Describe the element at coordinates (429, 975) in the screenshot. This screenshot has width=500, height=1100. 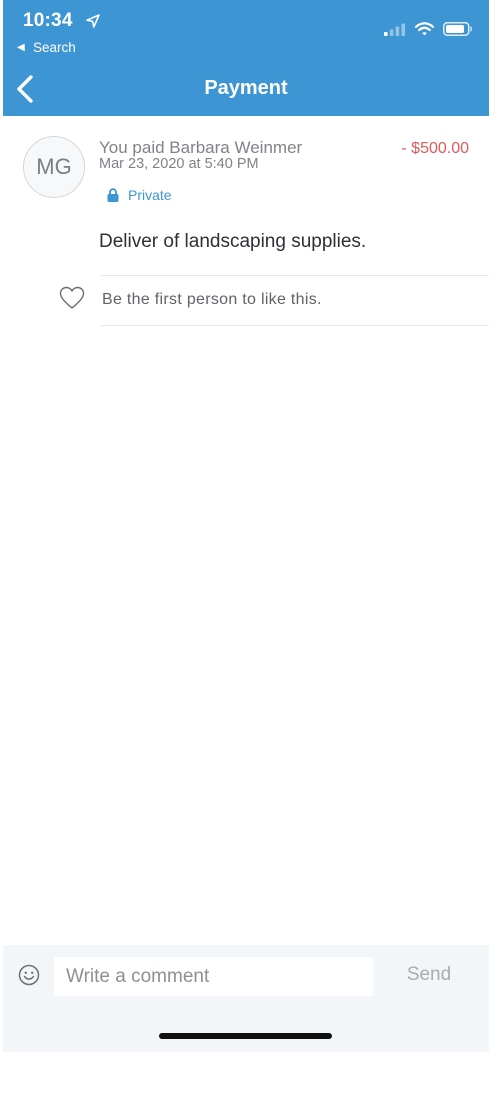
I see `send-button: Send` at that location.